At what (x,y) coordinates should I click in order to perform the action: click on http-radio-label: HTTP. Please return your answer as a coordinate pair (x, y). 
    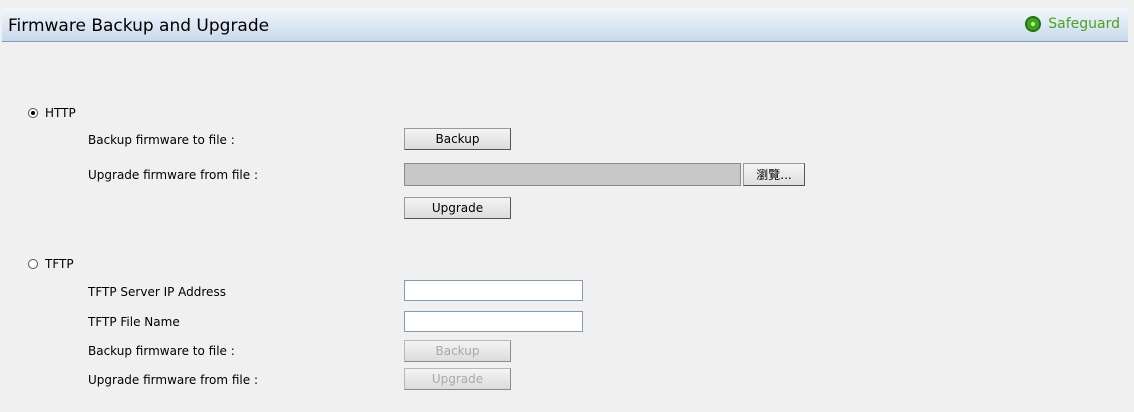
    Looking at the image, I should click on (60, 113).